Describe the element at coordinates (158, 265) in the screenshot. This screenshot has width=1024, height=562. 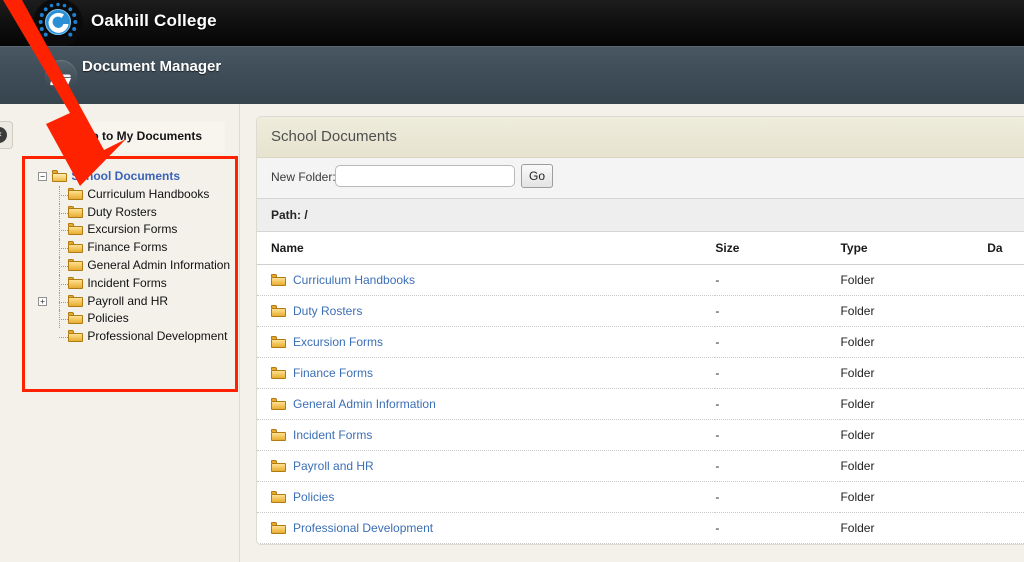
I see `tree-item-label: General Admin Information` at that location.